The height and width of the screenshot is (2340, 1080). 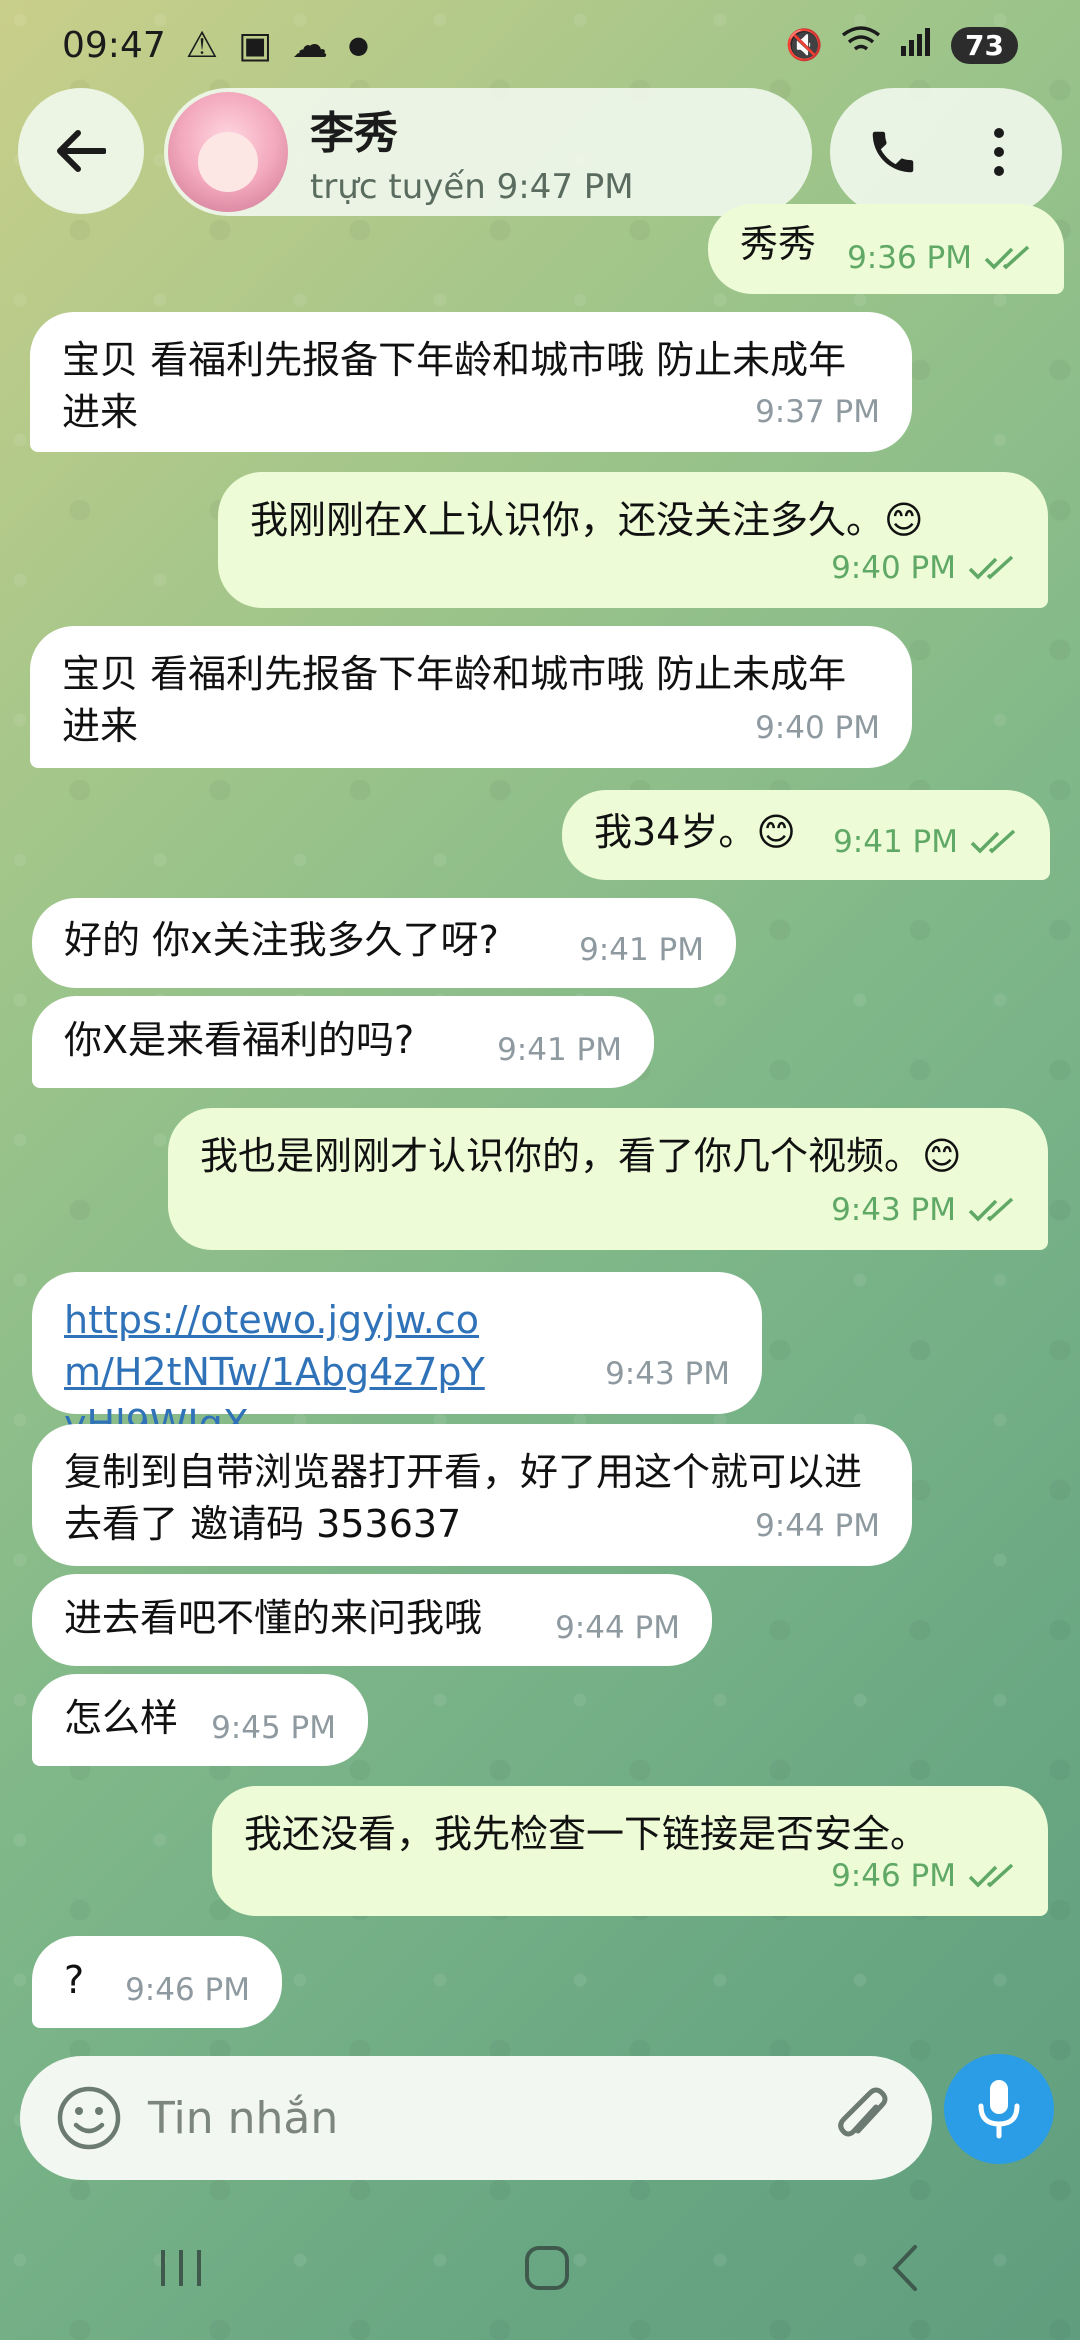 I want to click on message-bubble: 好的 你x关注我多久了呀? 9:41 PM, so click(x=384, y=943).